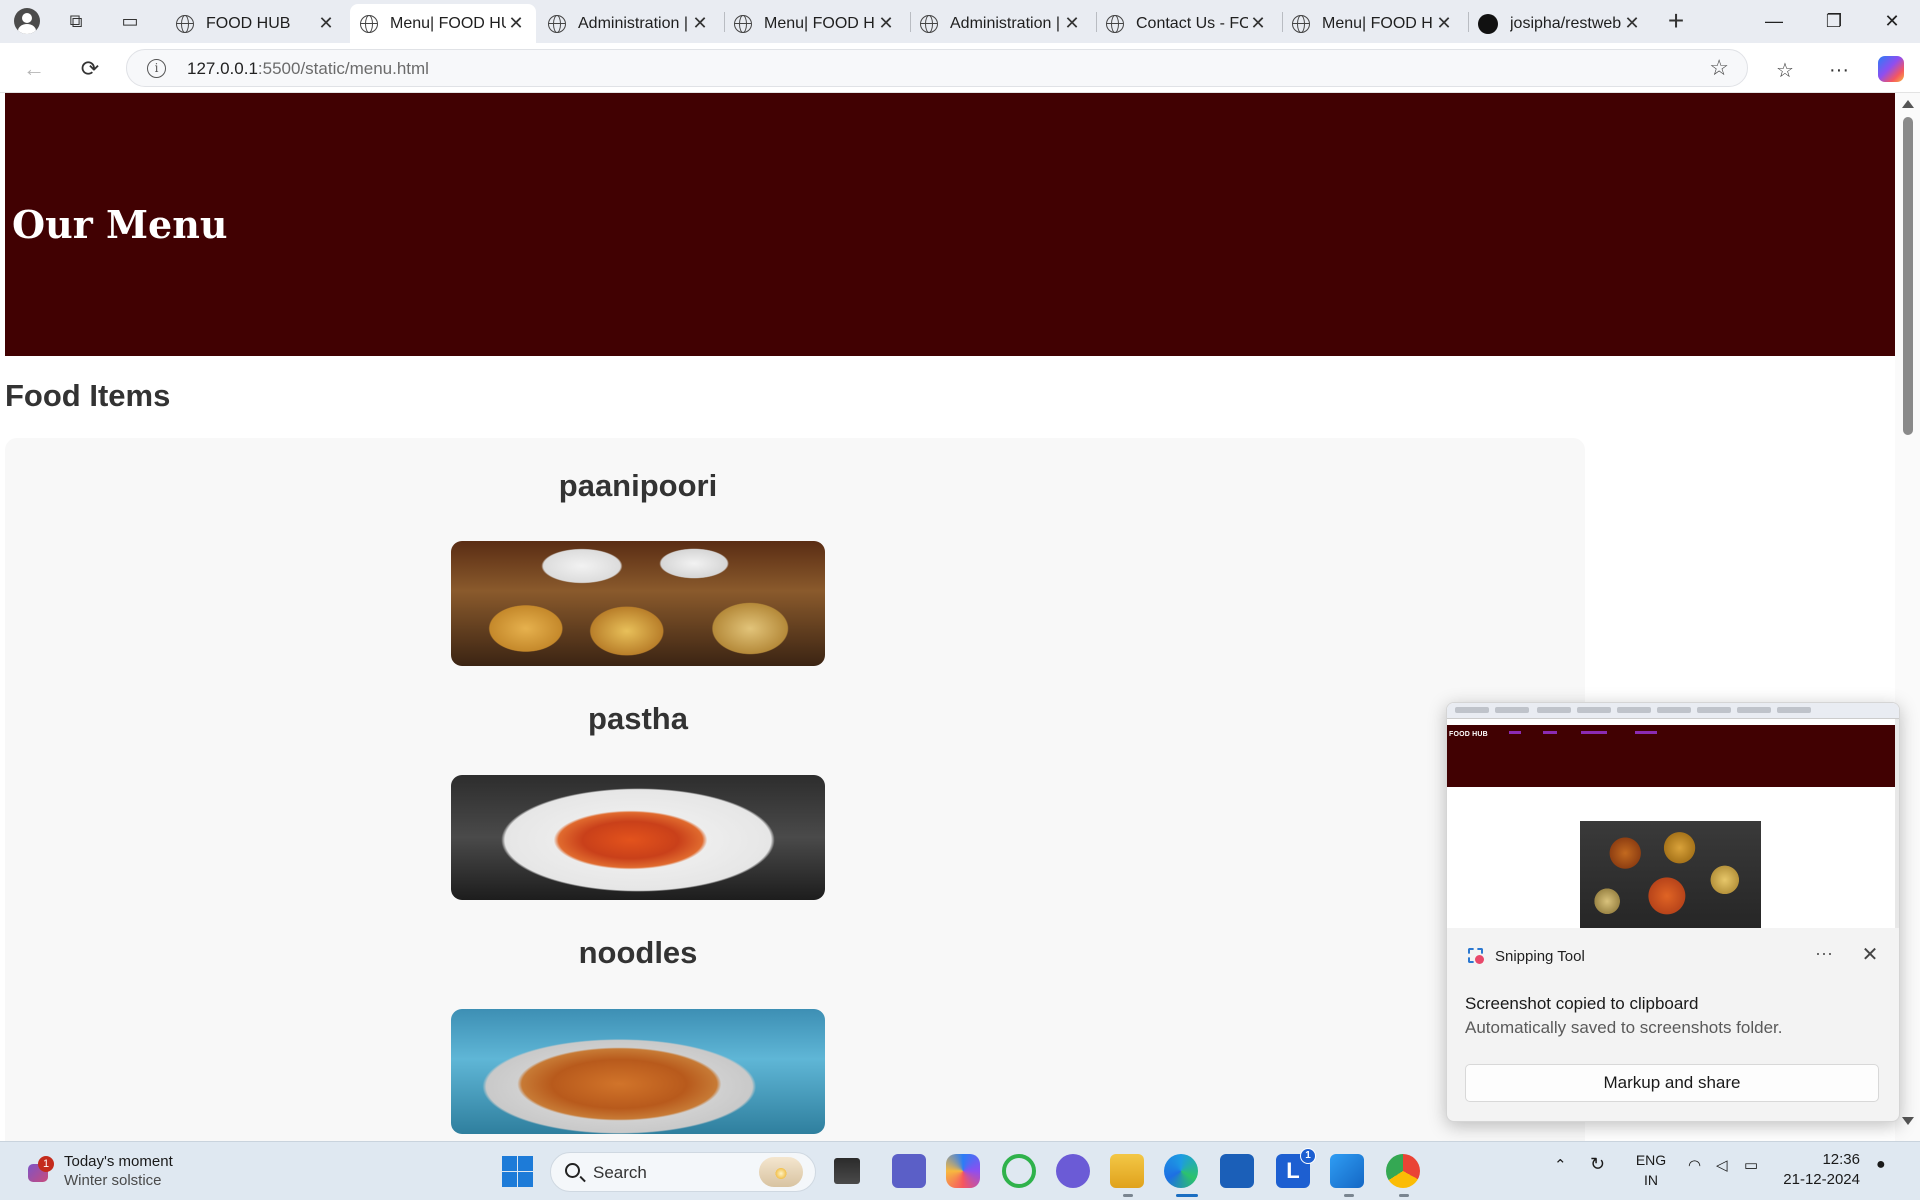 The height and width of the screenshot is (1200, 1920). I want to click on sync-status-icon: ↻, so click(1597, 1164).